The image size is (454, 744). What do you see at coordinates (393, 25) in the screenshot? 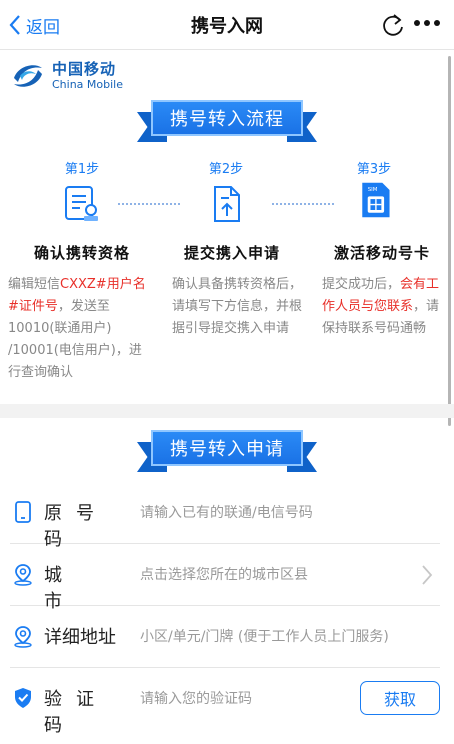
I see `refresh-icon` at bounding box center [393, 25].